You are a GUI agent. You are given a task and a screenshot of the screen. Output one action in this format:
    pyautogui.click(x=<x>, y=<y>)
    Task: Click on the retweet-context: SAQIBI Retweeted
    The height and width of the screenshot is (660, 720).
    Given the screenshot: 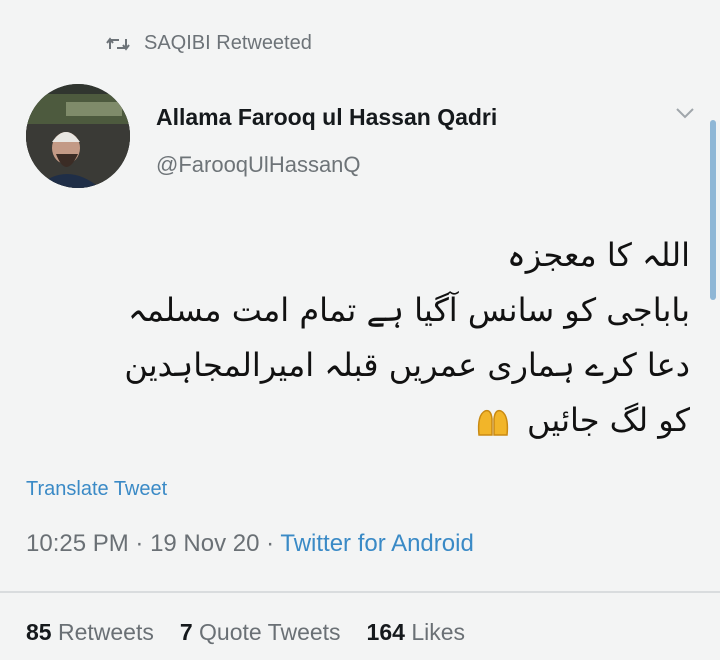 What is the action you would take?
    pyautogui.click(x=209, y=43)
    